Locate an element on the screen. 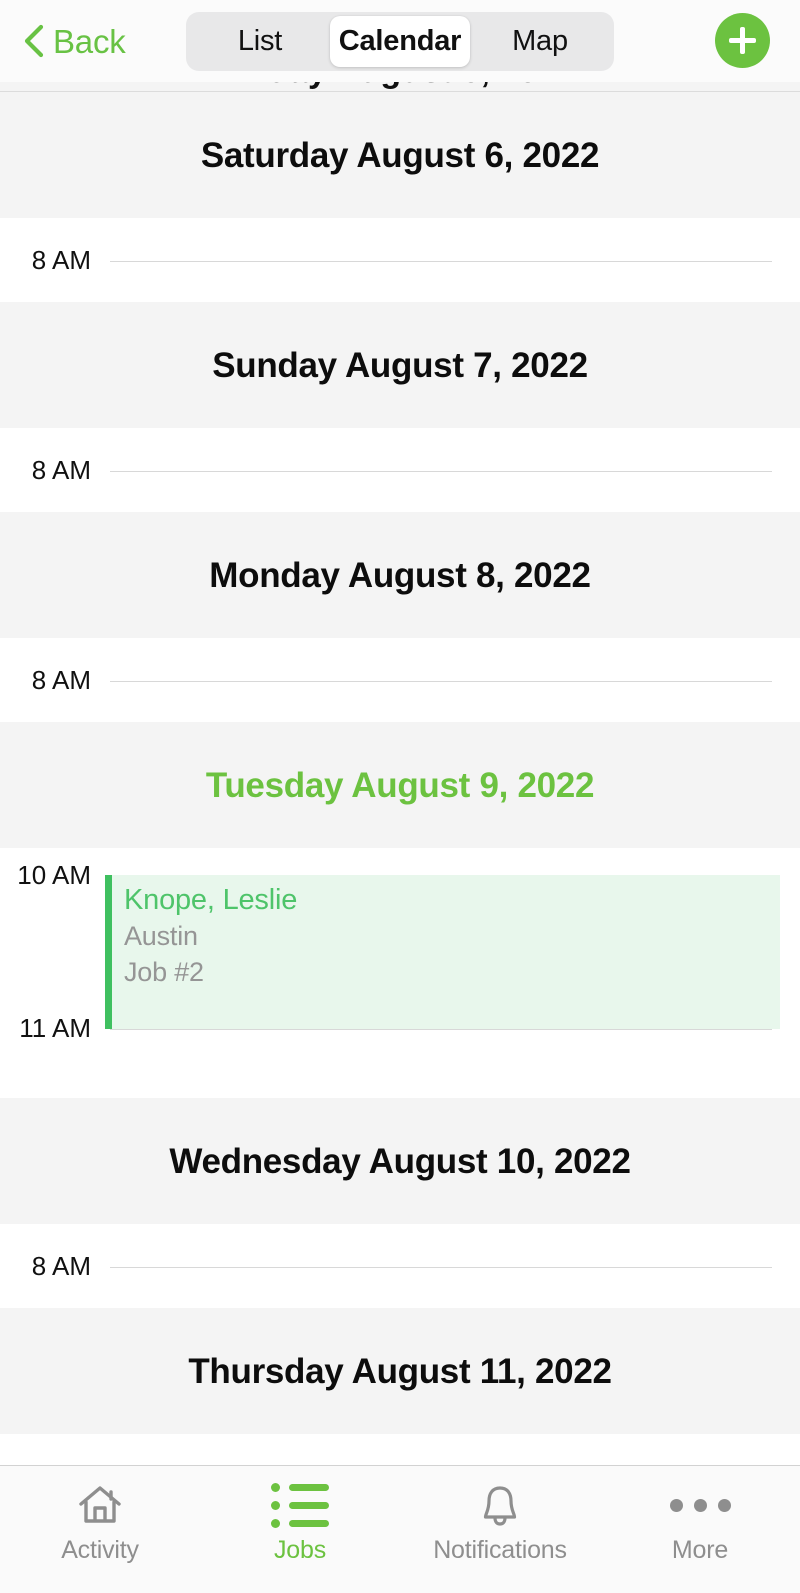  day-header-sunday: Sunday August 7, 2022 is located at coordinates (400, 365).